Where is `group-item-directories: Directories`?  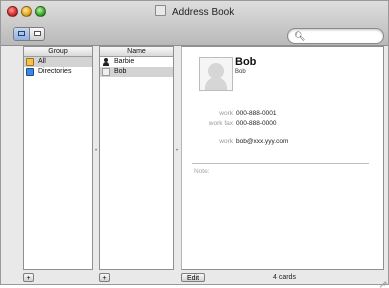 group-item-directories: Directories is located at coordinates (58, 72).